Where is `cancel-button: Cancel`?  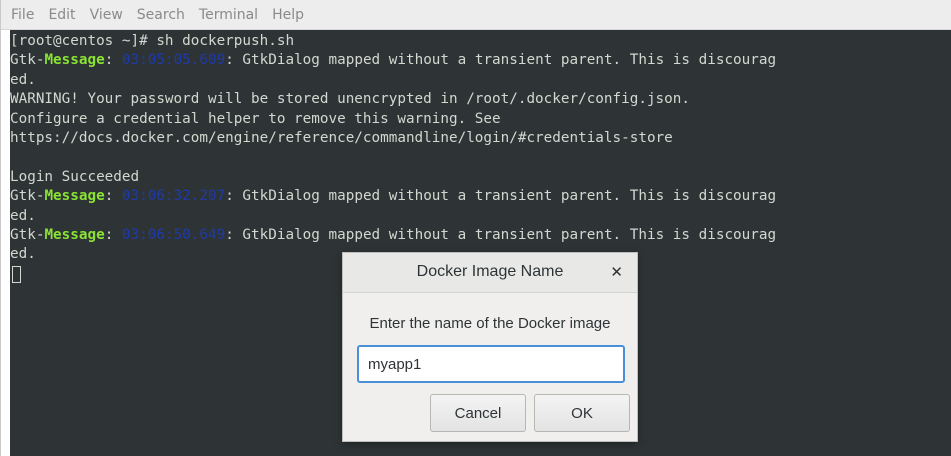
cancel-button: Cancel is located at coordinates (478, 413).